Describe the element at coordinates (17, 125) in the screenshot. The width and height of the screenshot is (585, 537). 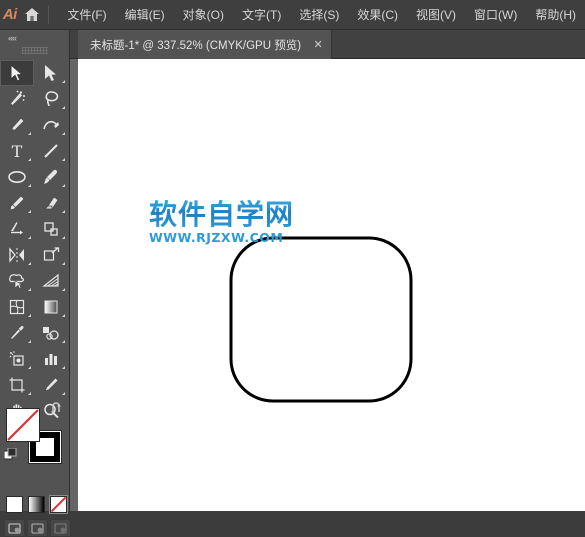
I see `pen-tool` at that location.